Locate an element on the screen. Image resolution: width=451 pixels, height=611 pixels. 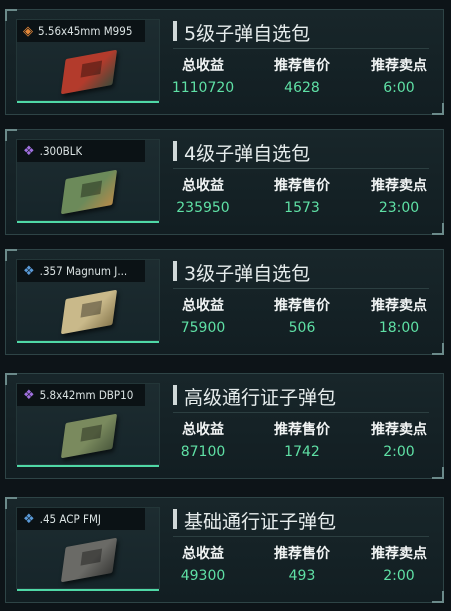
item-preview: ❖ .300BLK is located at coordinates (88, 181).